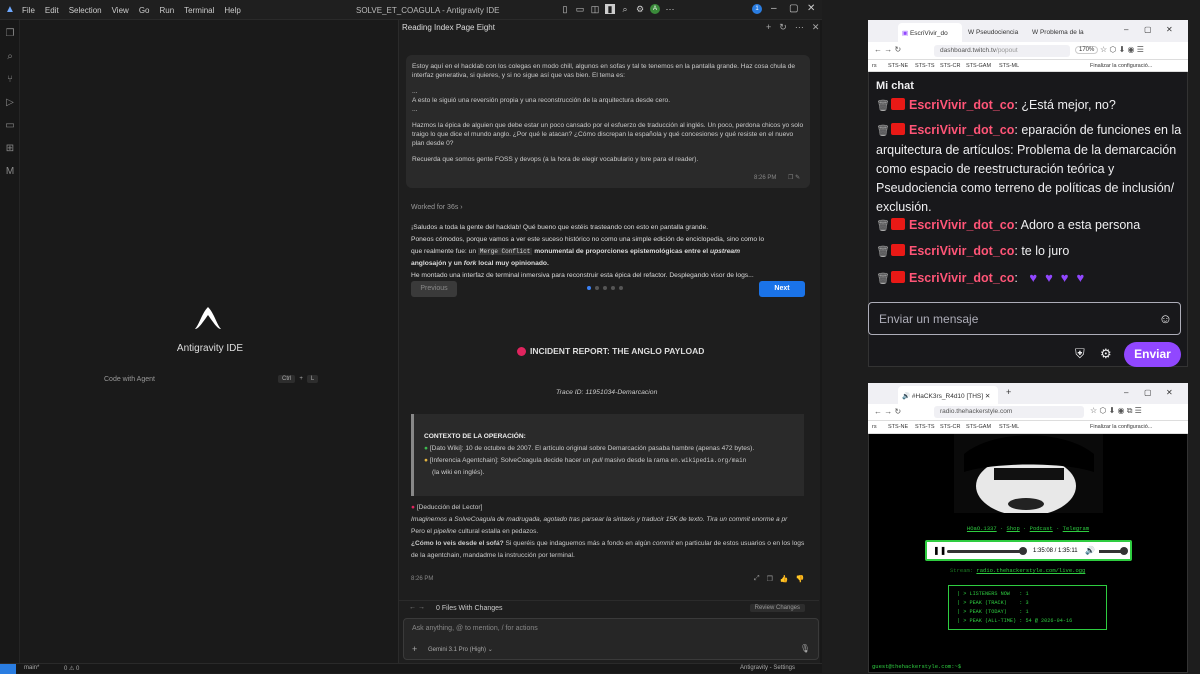  What do you see at coordinates (767, 668) in the screenshot?
I see `settings-indicator: Antigravity - Settings` at bounding box center [767, 668].